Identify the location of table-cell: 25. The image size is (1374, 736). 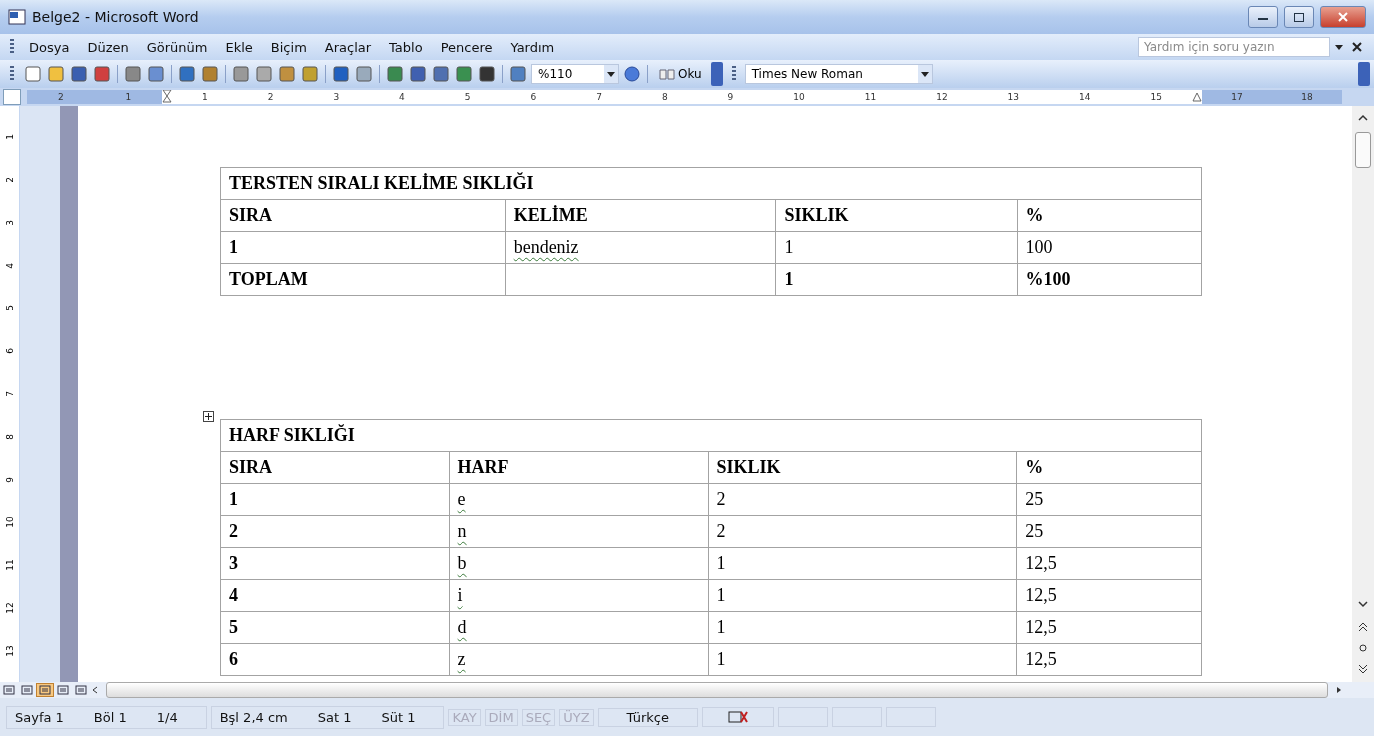
(1109, 499).